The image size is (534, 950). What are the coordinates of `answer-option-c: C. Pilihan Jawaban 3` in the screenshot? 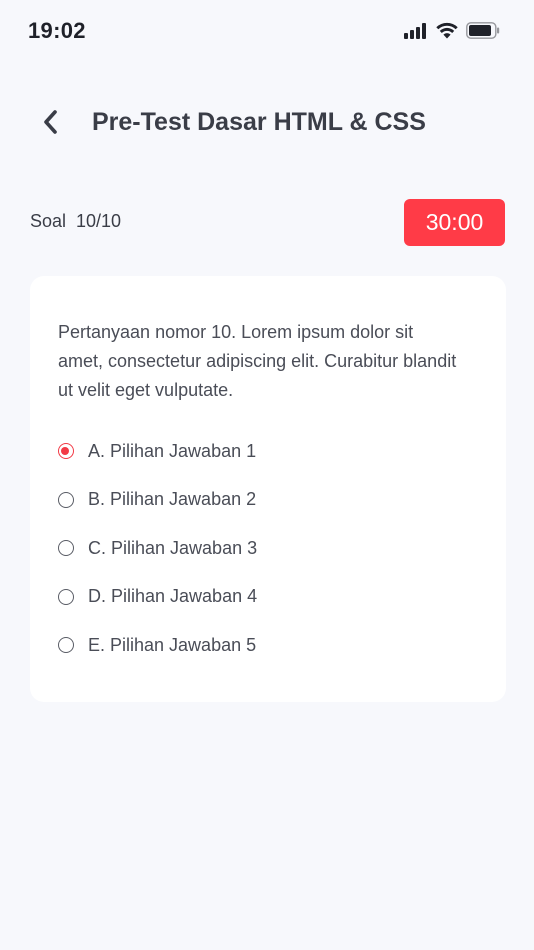 It's located at (268, 548).